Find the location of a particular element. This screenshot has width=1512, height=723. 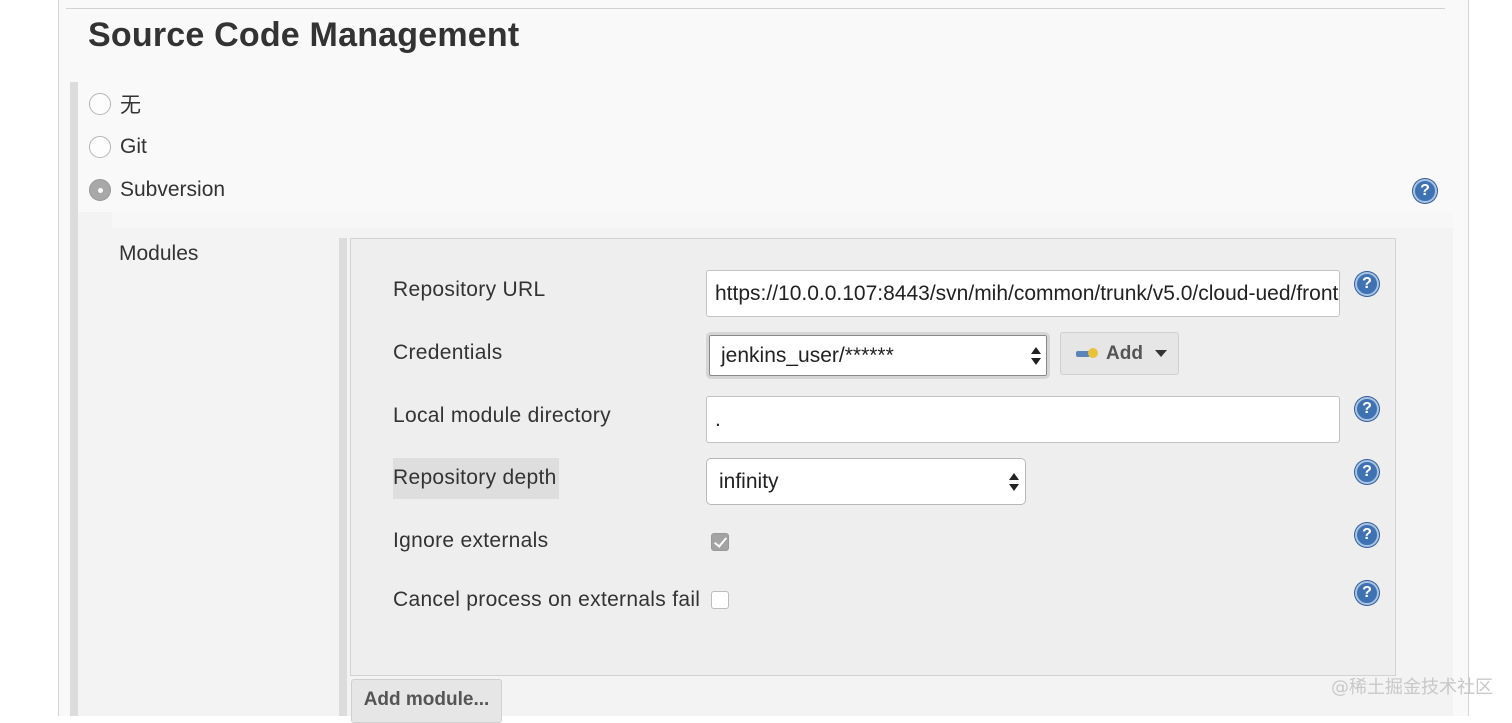

repository-depth-help-icon: ? is located at coordinates (1367, 472).